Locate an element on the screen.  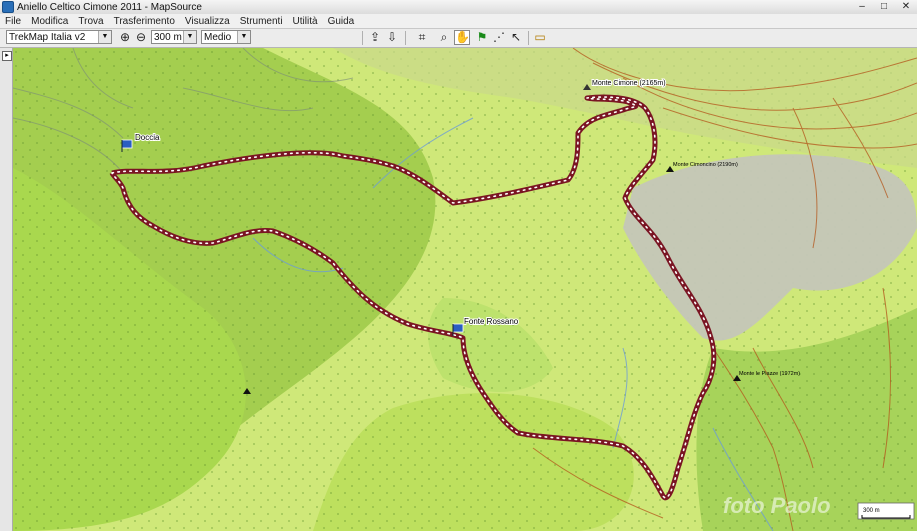
maximize-button: □ is located at coordinates (884, 6).